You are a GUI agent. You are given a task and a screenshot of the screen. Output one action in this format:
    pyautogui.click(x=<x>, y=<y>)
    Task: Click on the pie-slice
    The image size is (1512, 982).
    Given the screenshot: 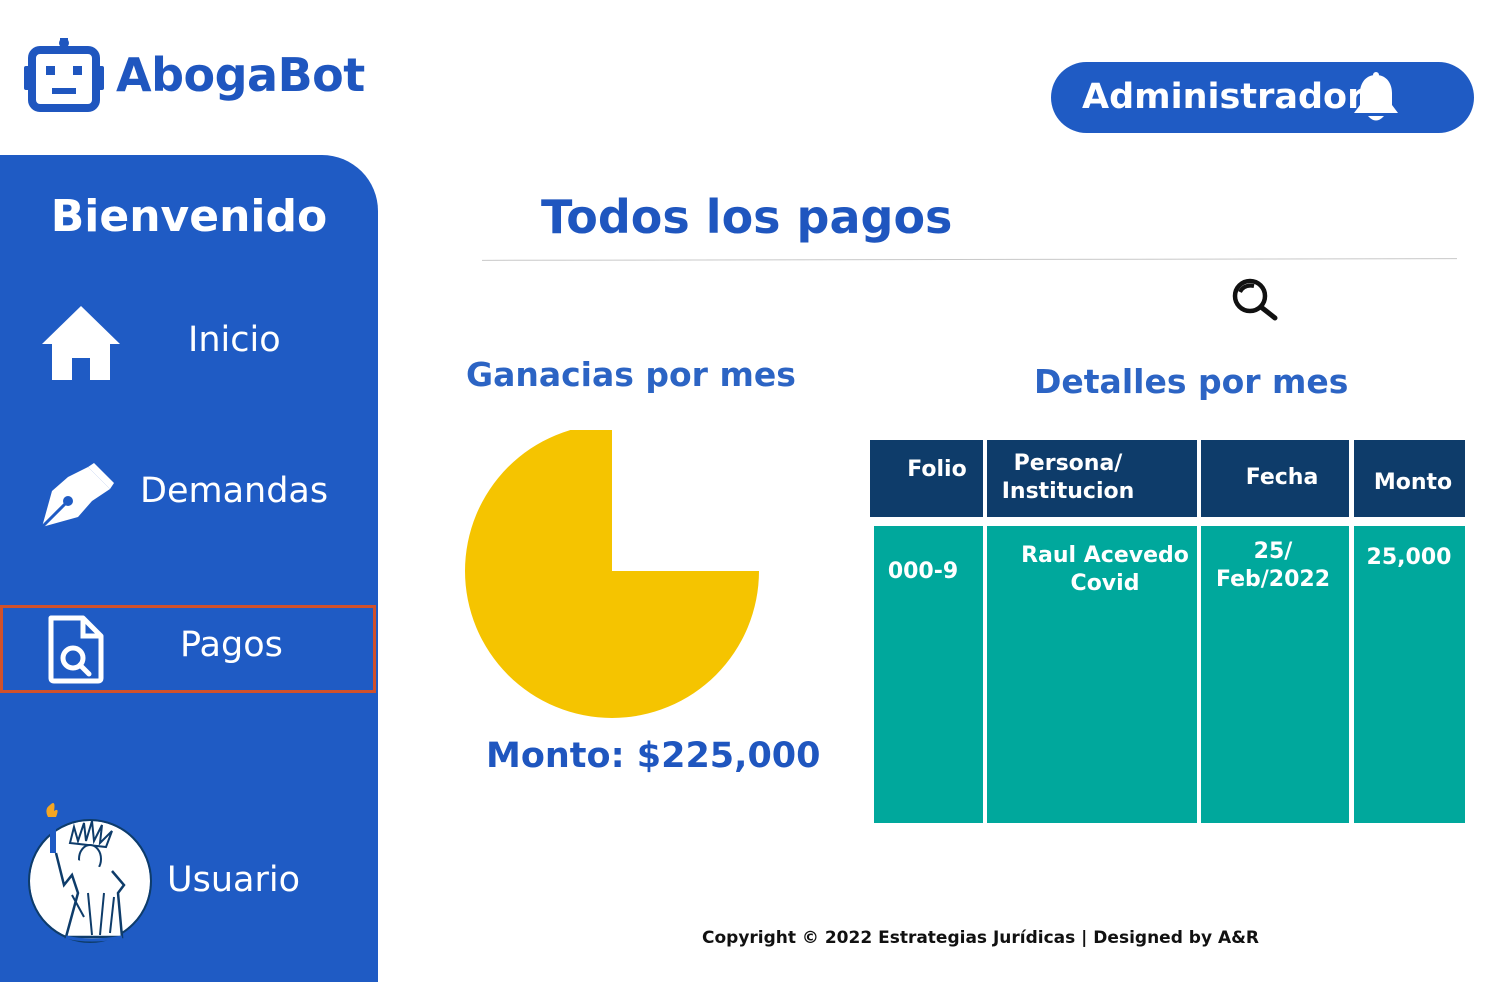 What is the action you would take?
    pyautogui.click(x=612, y=574)
    